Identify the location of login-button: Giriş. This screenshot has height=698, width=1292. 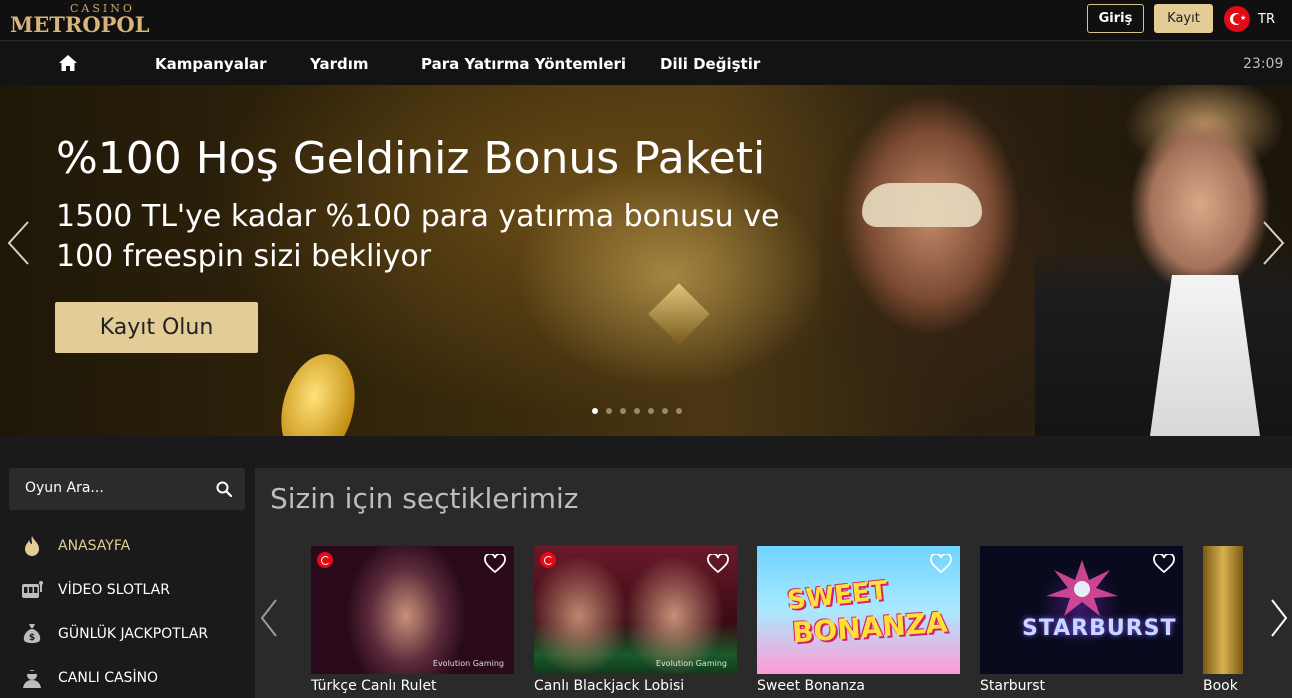
(1115, 18).